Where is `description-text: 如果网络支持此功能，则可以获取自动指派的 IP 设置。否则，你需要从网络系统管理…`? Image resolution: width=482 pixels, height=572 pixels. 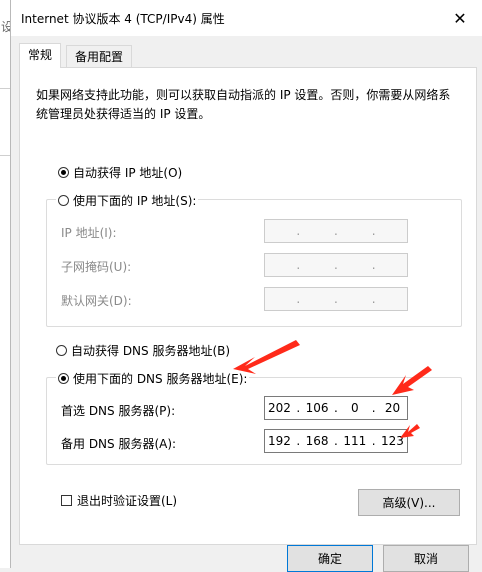 description-text: 如果网络支持此功能，则可以获取自动指派的 IP 设置。否则，你需要从网络系统管理… is located at coordinates (243, 104).